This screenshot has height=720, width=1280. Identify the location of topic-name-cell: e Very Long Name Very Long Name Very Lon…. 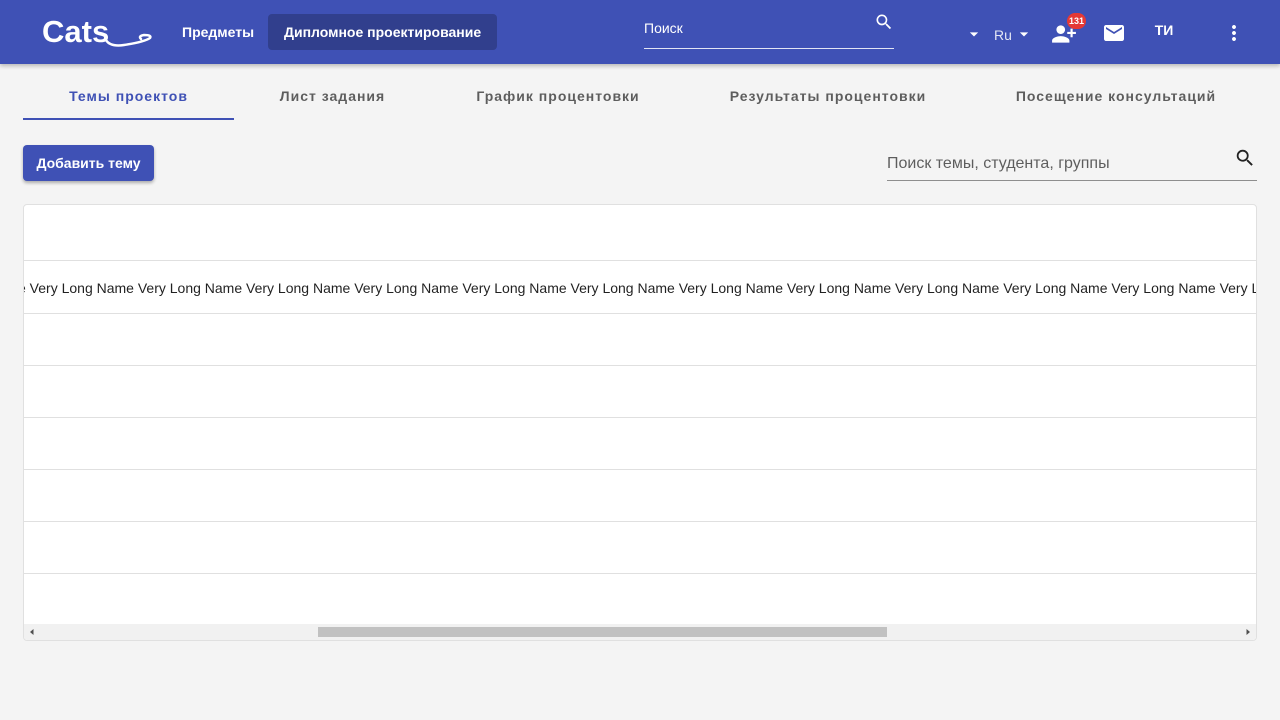
(640, 288).